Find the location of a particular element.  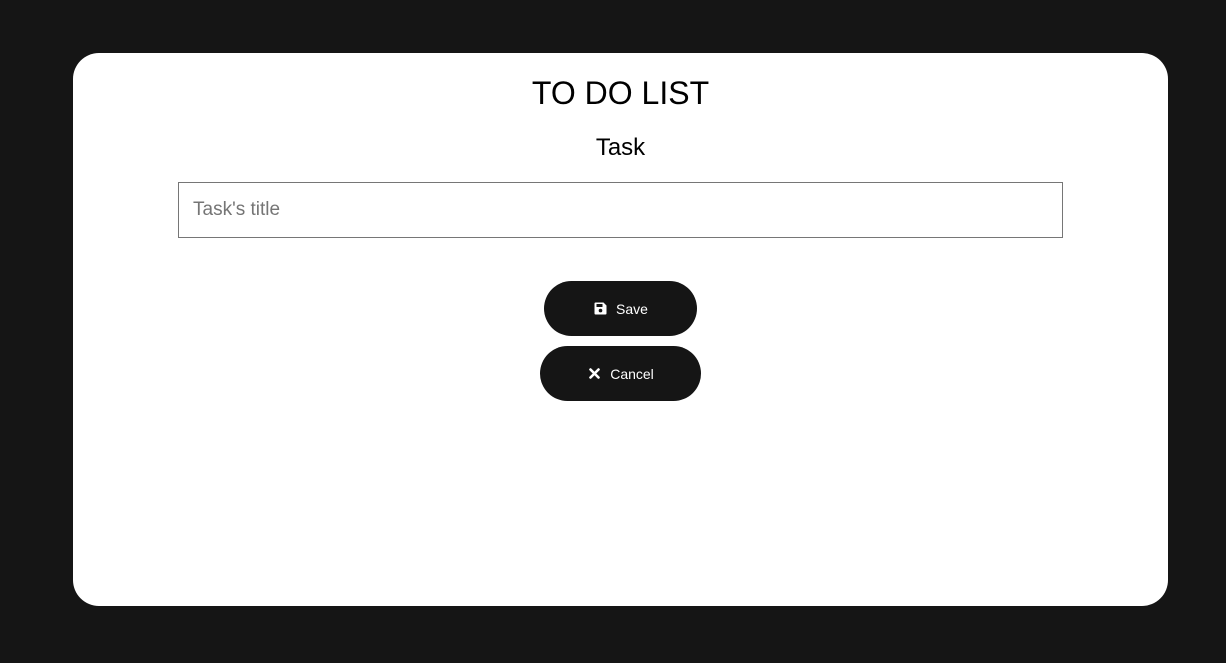

save-button-label: Save is located at coordinates (632, 308).